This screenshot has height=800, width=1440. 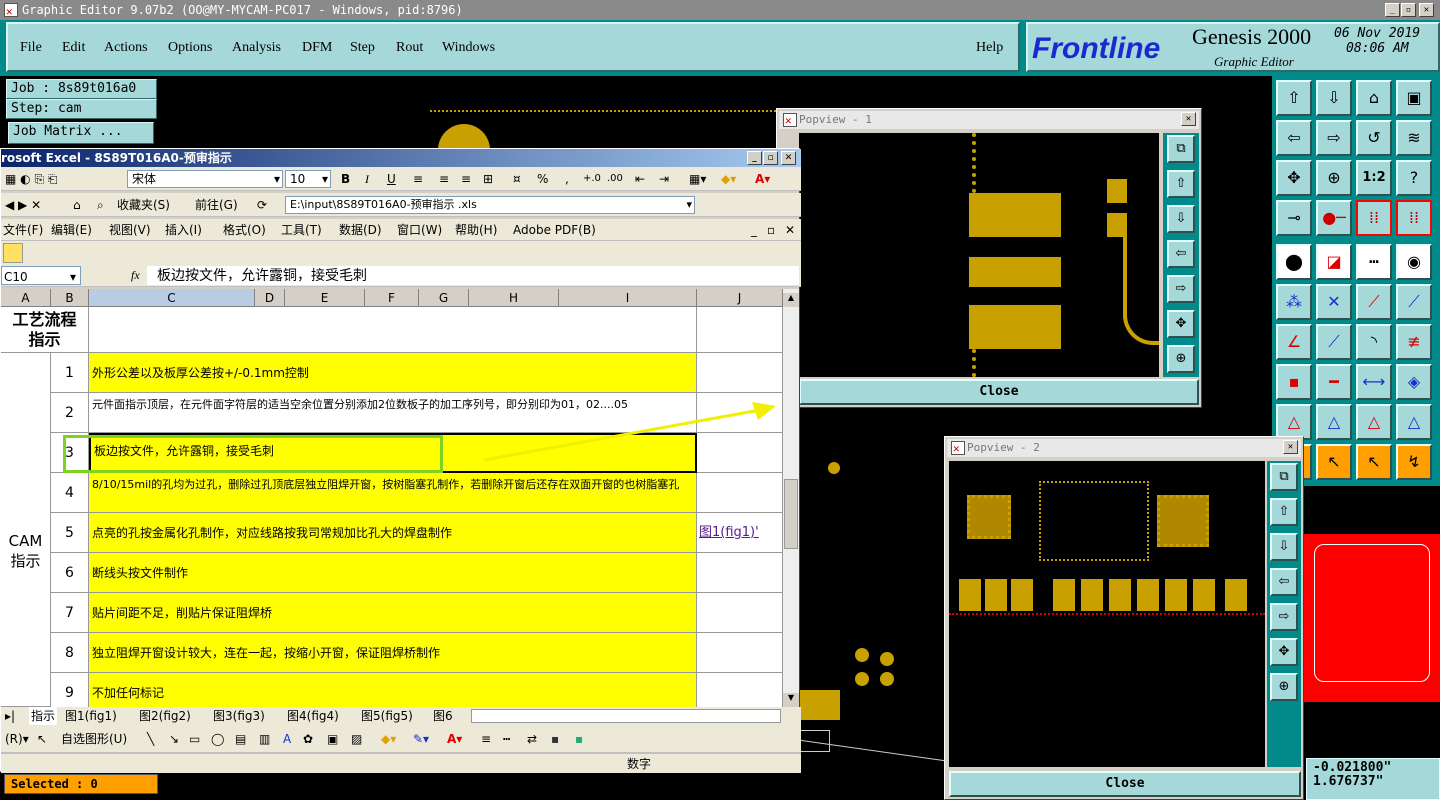 What do you see at coordinates (1294, 382) in the screenshot?
I see `move-icon: ▪` at bounding box center [1294, 382].